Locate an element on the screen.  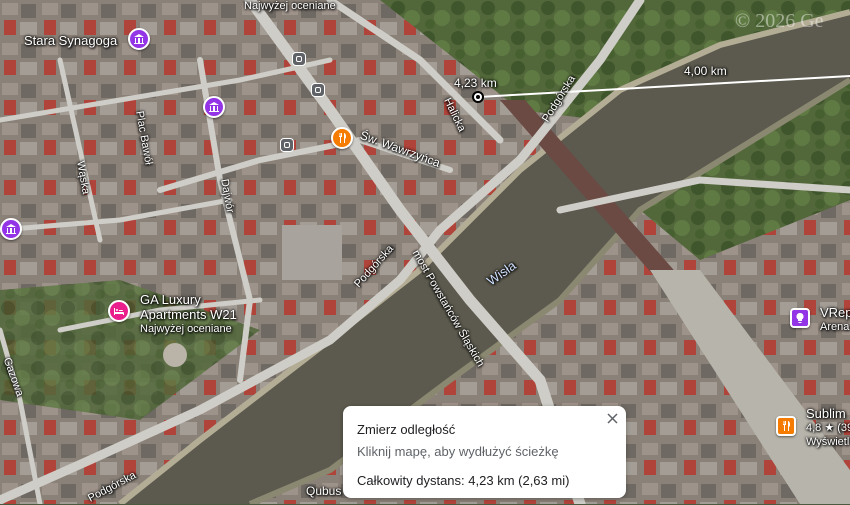
map-copyright: © 2026 Ge is located at coordinates (779, 21).